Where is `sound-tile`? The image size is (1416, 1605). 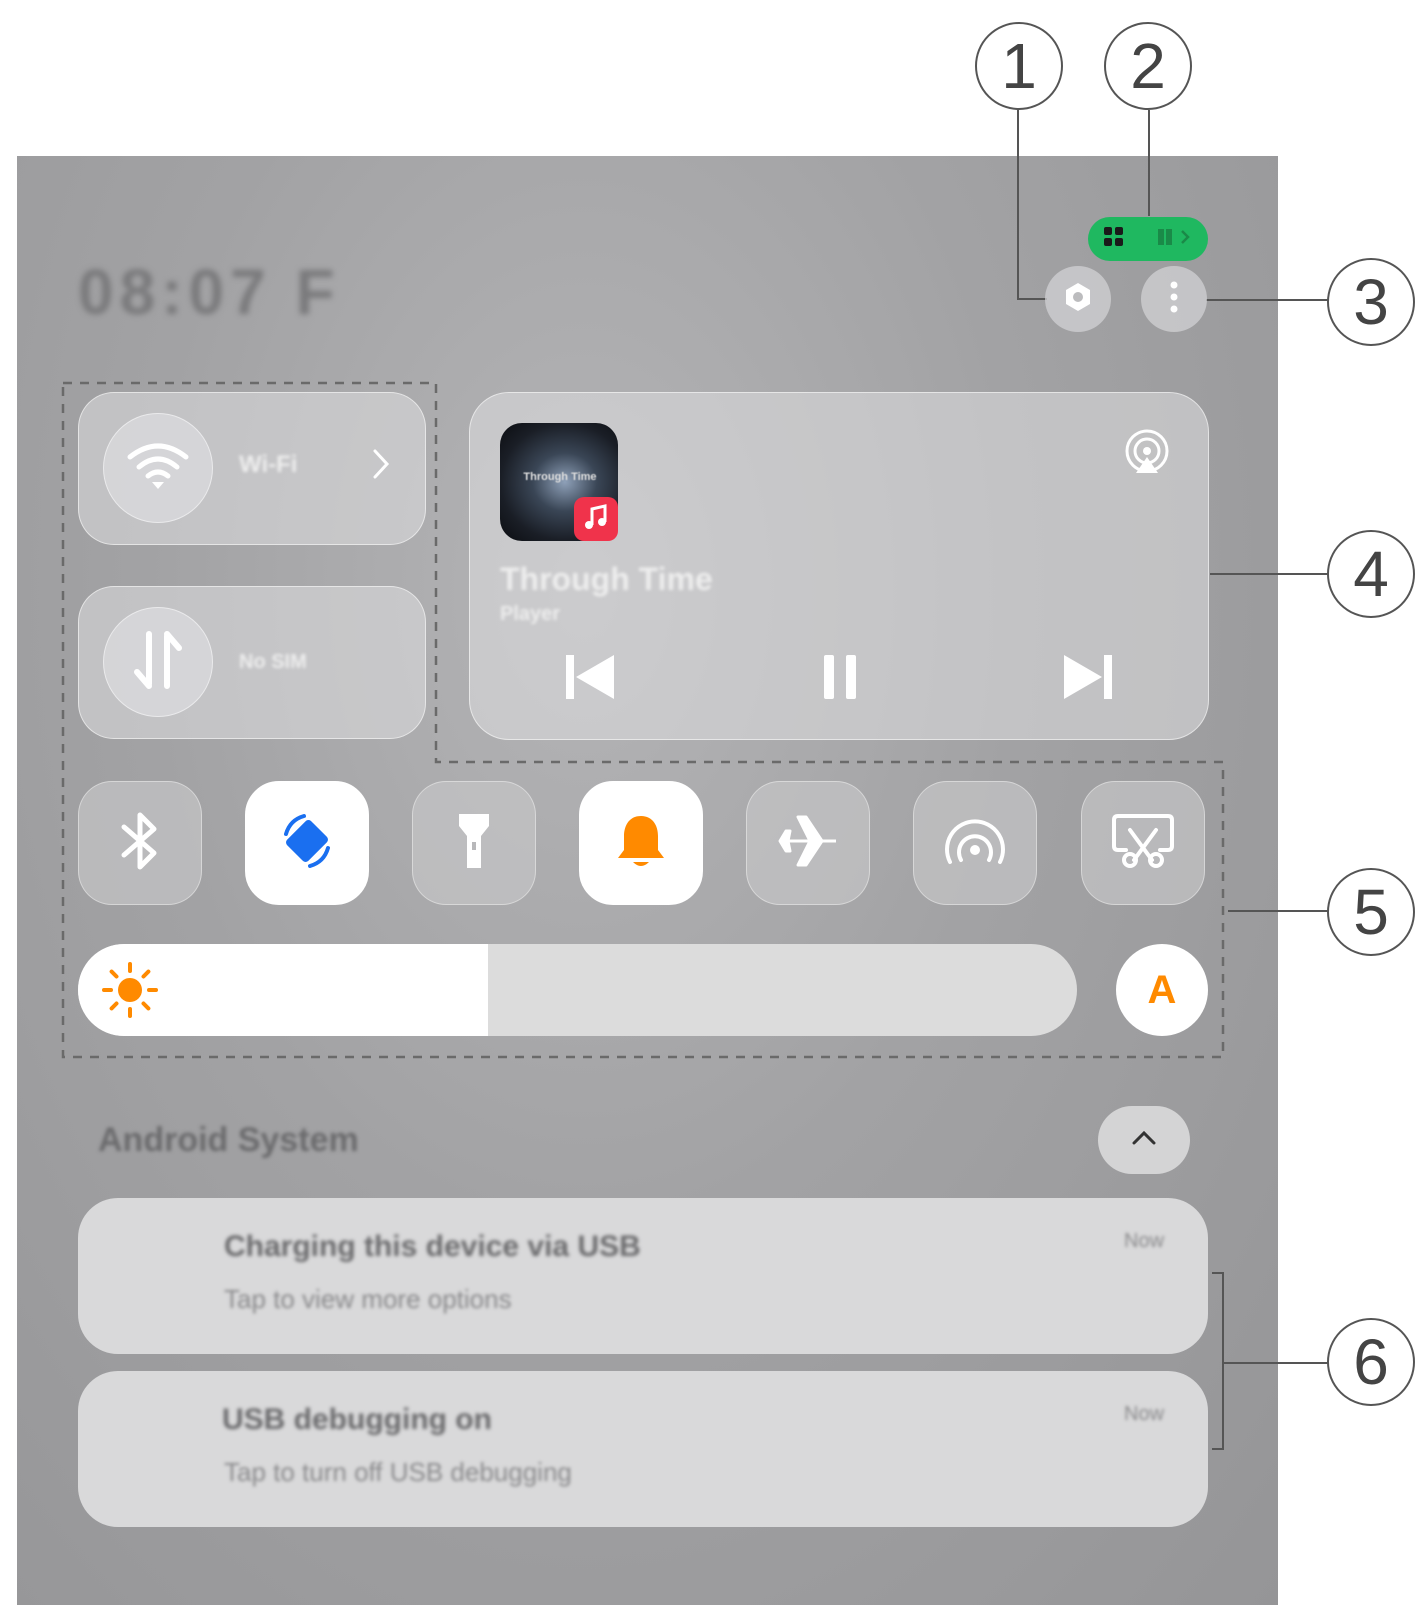 sound-tile is located at coordinates (641, 843).